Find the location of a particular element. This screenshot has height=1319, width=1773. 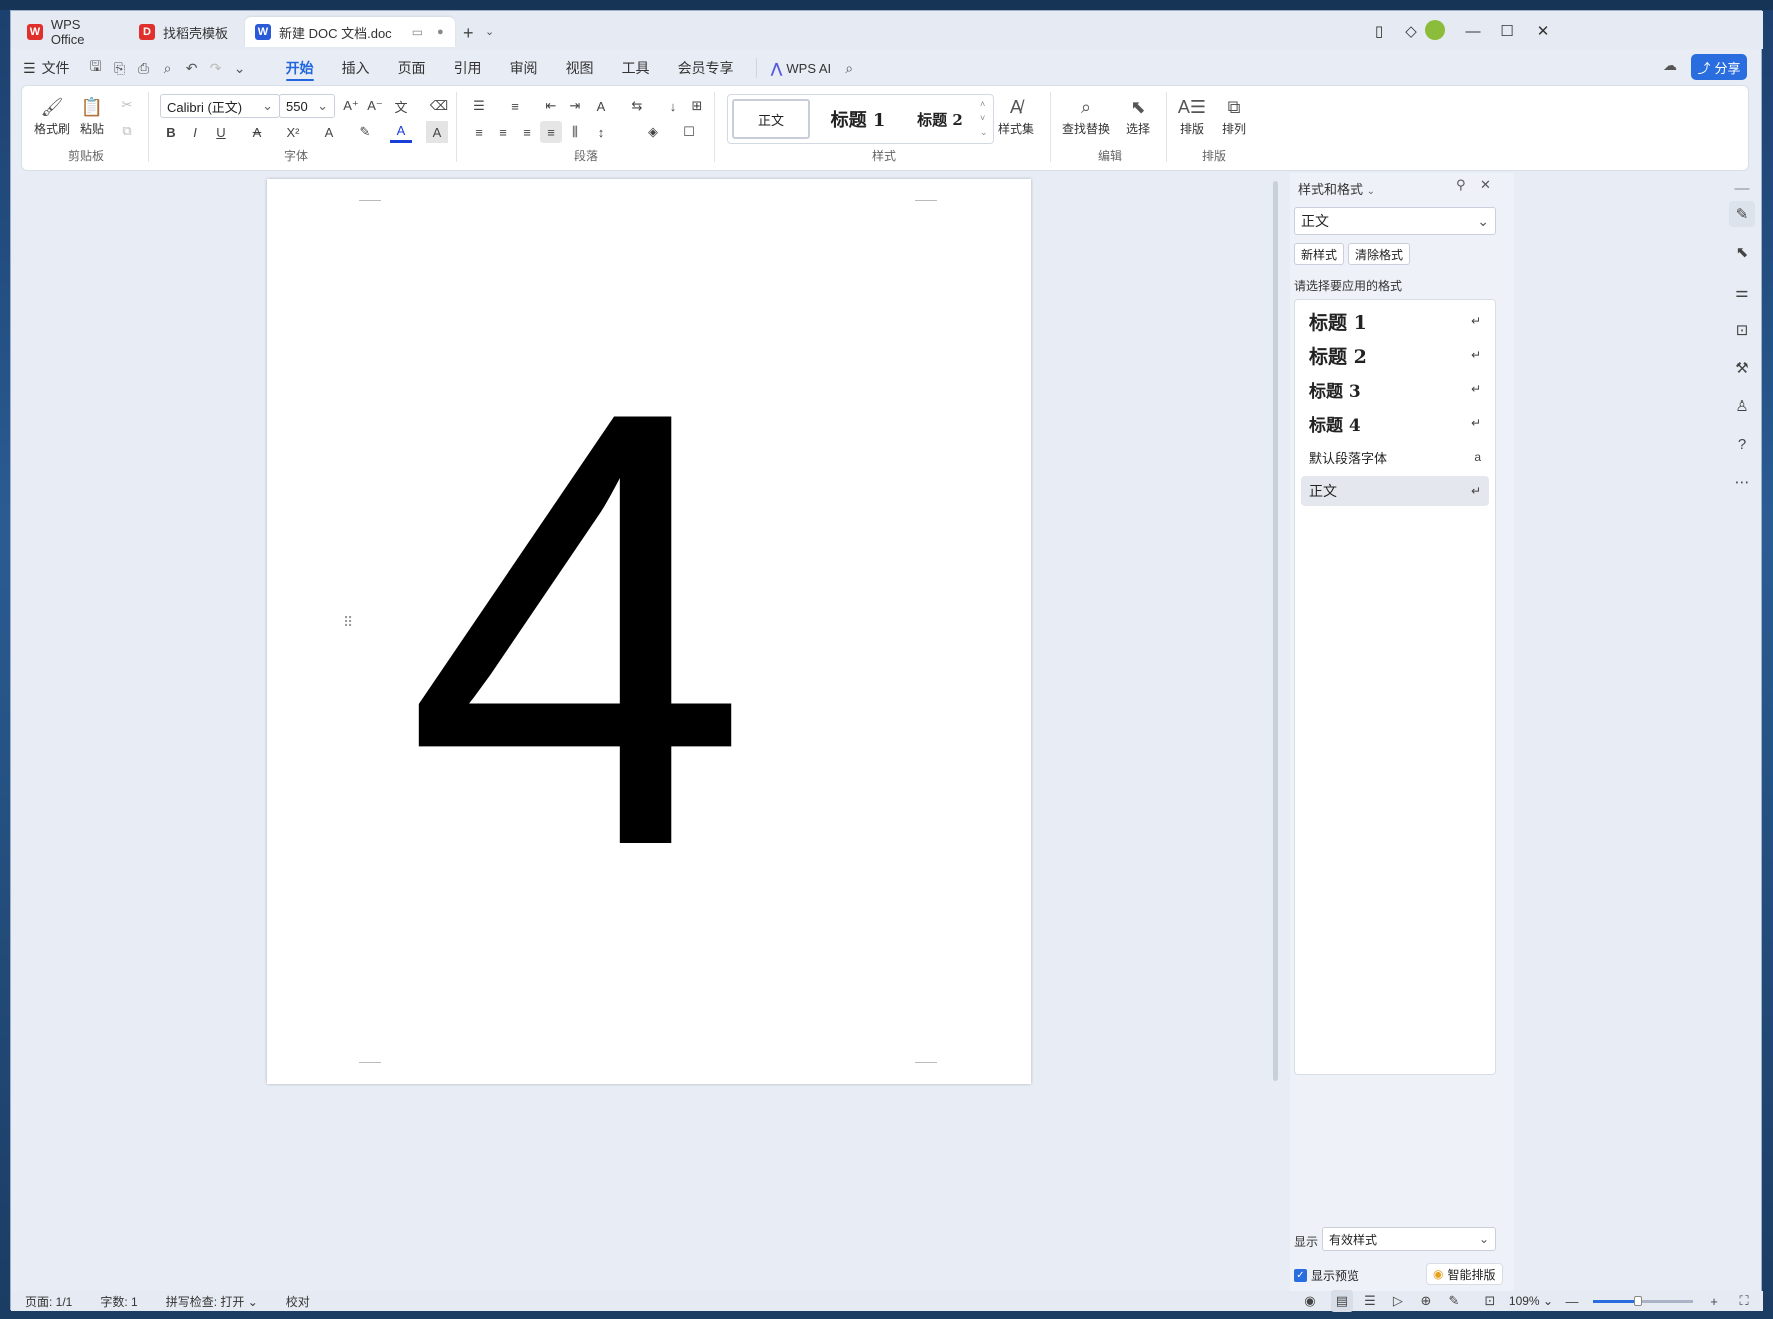

current-style-select: 正文 ⌄ is located at coordinates (1395, 221).